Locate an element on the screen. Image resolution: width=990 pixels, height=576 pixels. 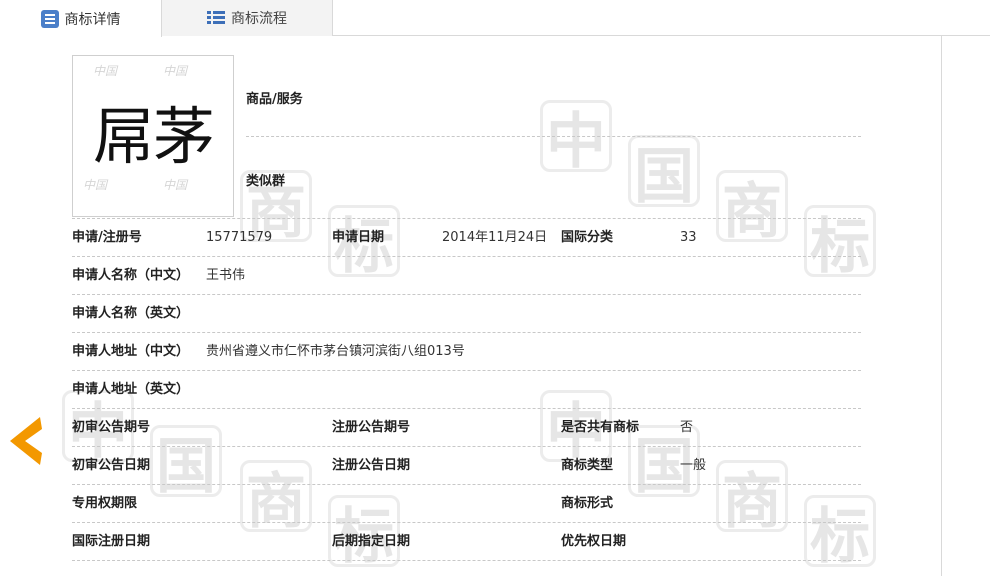
reg-issue-label: 注册公告期号 is located at coordinates (371, 427).